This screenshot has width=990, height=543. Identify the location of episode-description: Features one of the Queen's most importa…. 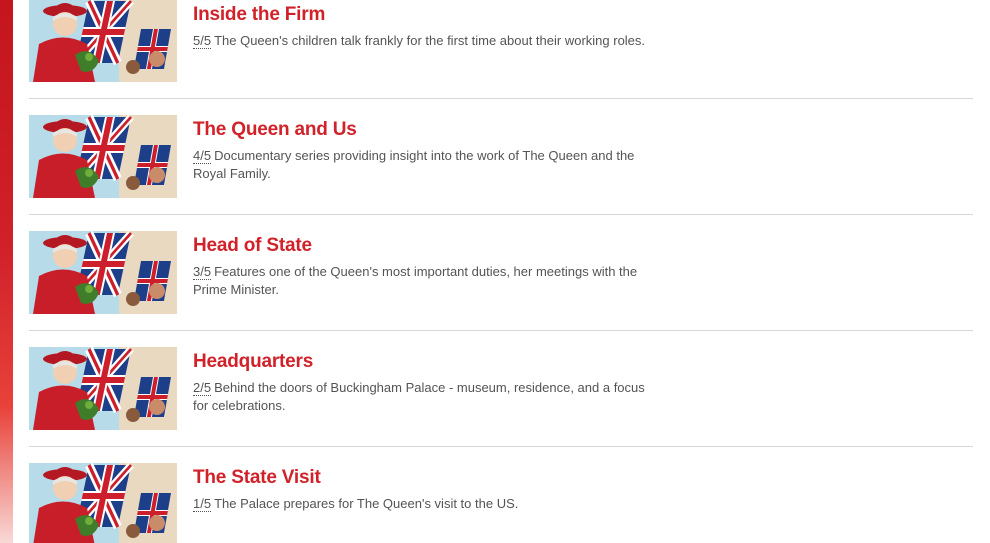
(415, 280).